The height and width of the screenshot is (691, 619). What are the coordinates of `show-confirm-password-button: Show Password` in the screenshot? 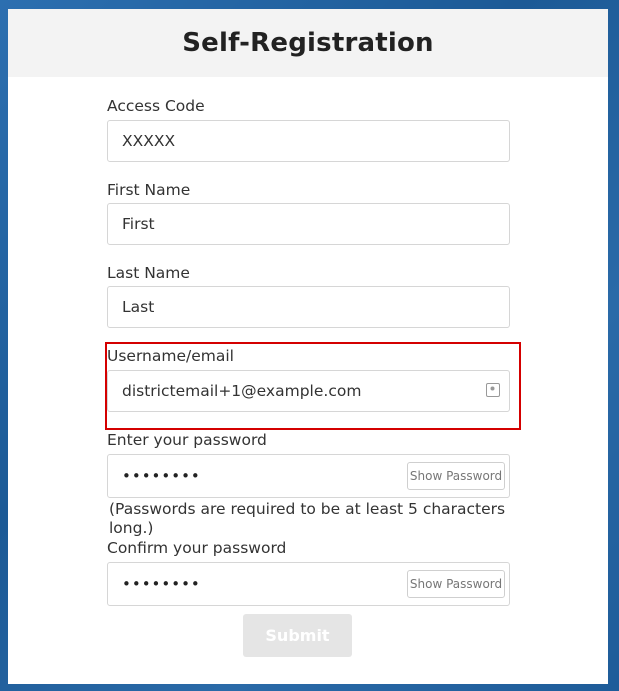 It's located at (456, 584).